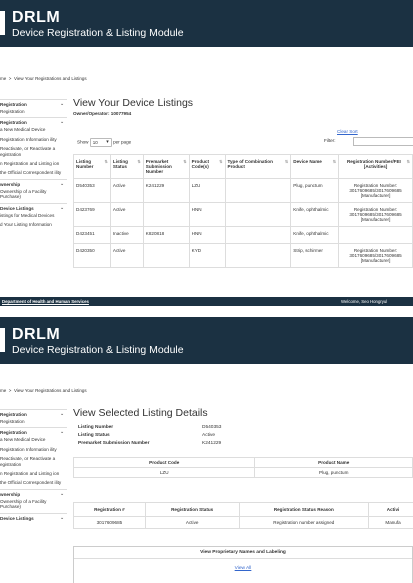  I want to click on column-header-label: Registration Number/FEI [Activities], so click(373, 164).